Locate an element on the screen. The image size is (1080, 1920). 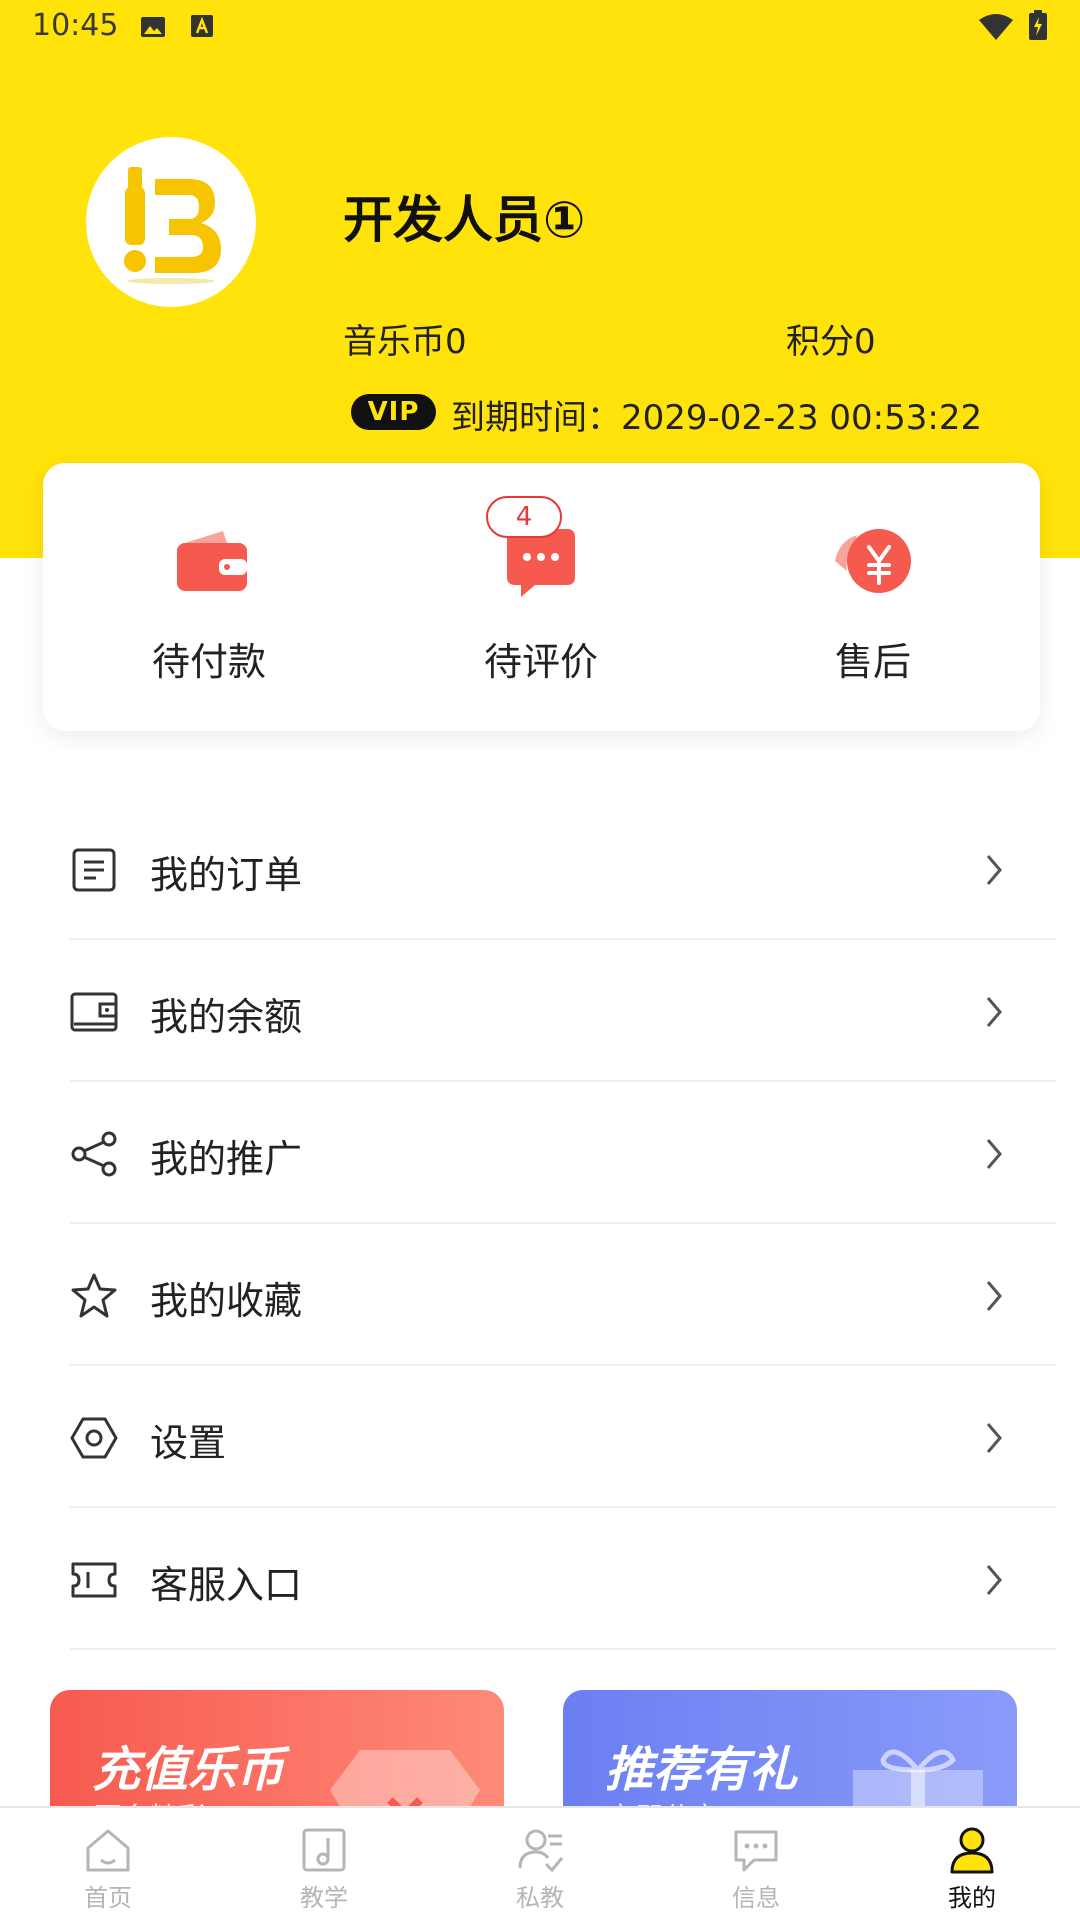
referral-reward-banner: 推荐有礼 立即分享 is located at coordinates (790, 1750).